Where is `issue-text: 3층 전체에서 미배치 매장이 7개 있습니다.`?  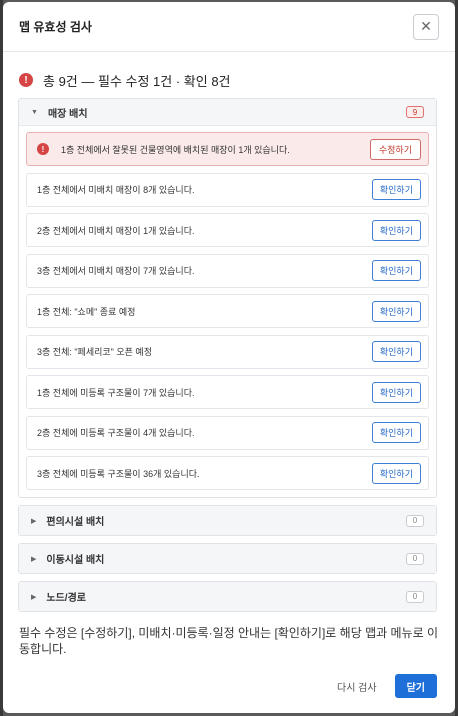 issue-text: 3층 전체에서 미배치 매장이 7개 있습니다. is located at coordinates (116, 271).